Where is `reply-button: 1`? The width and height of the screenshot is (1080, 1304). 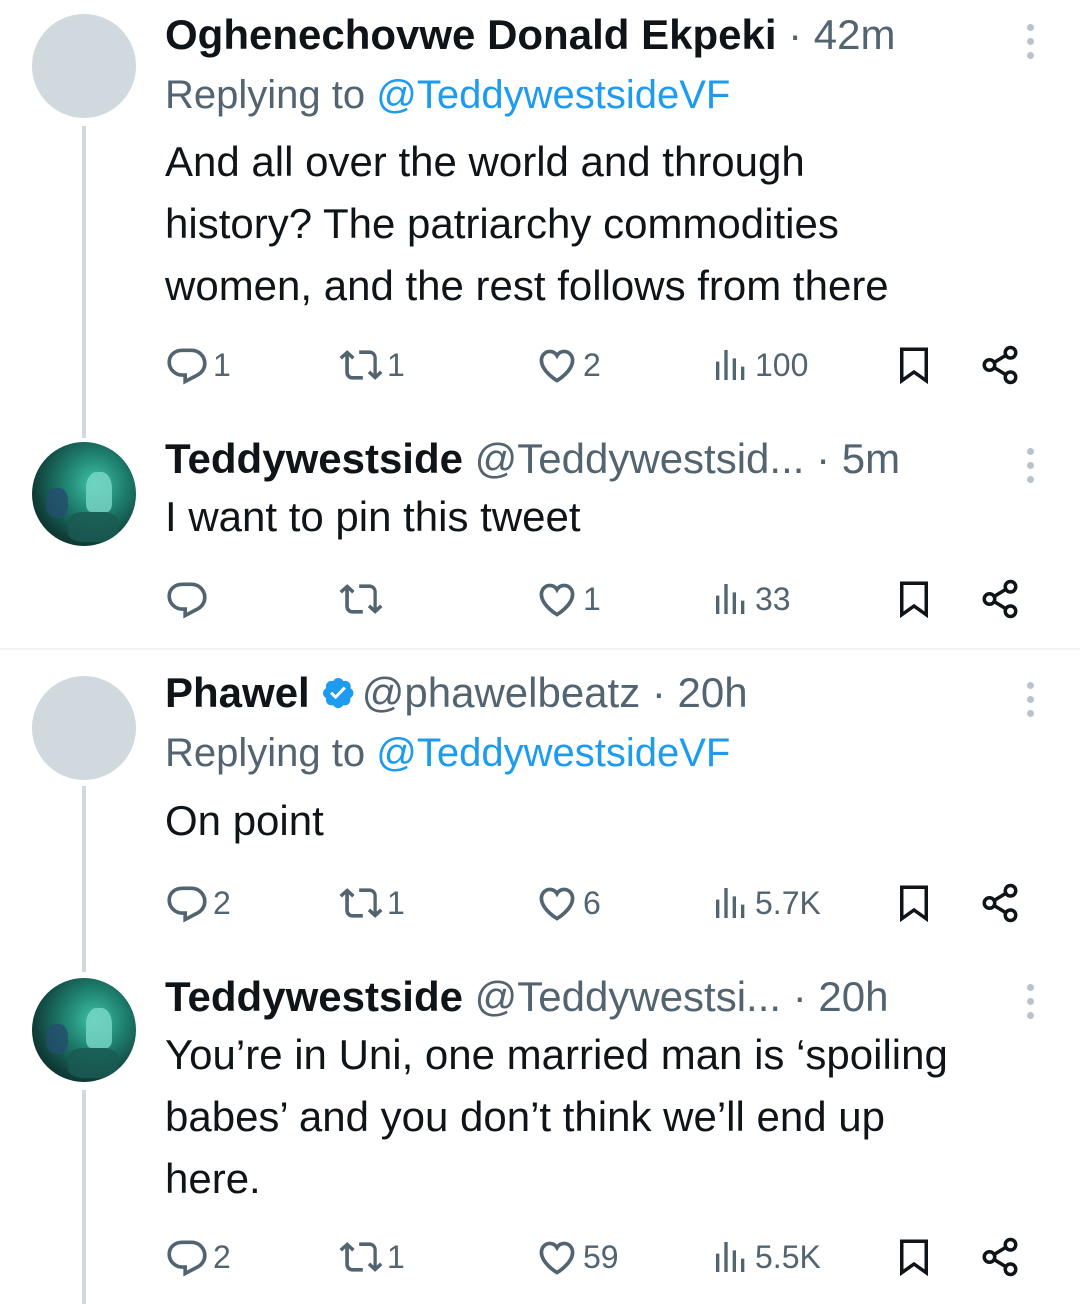 reply-button: 1 is located at coordinates (198, 365).